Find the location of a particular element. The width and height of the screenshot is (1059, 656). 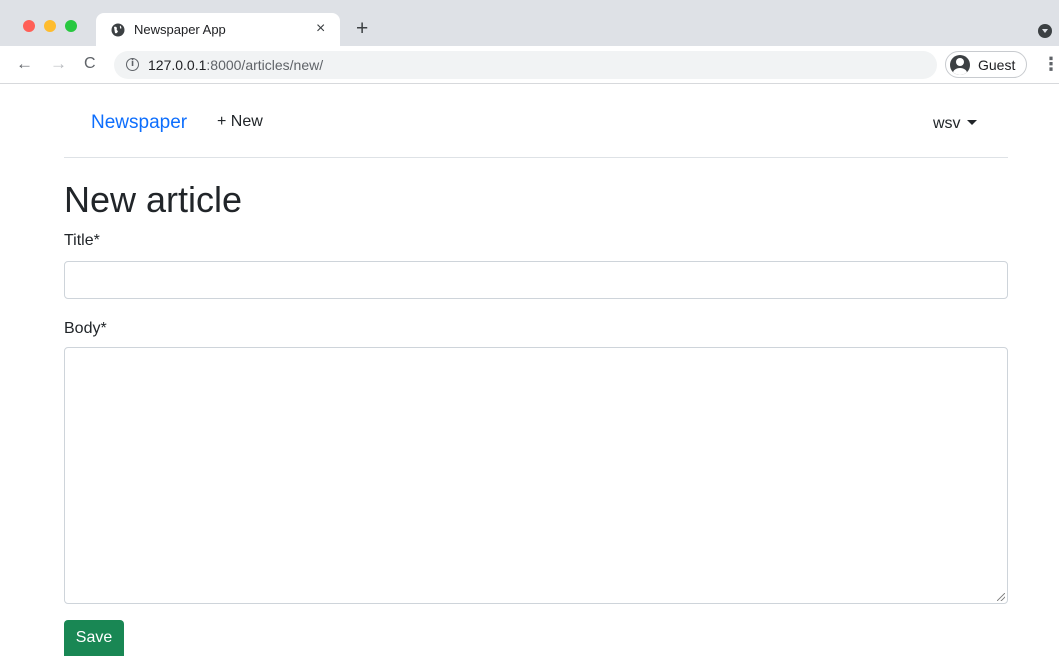

tab-strip: Newspaper App × + is located at coordinates (529, 23).